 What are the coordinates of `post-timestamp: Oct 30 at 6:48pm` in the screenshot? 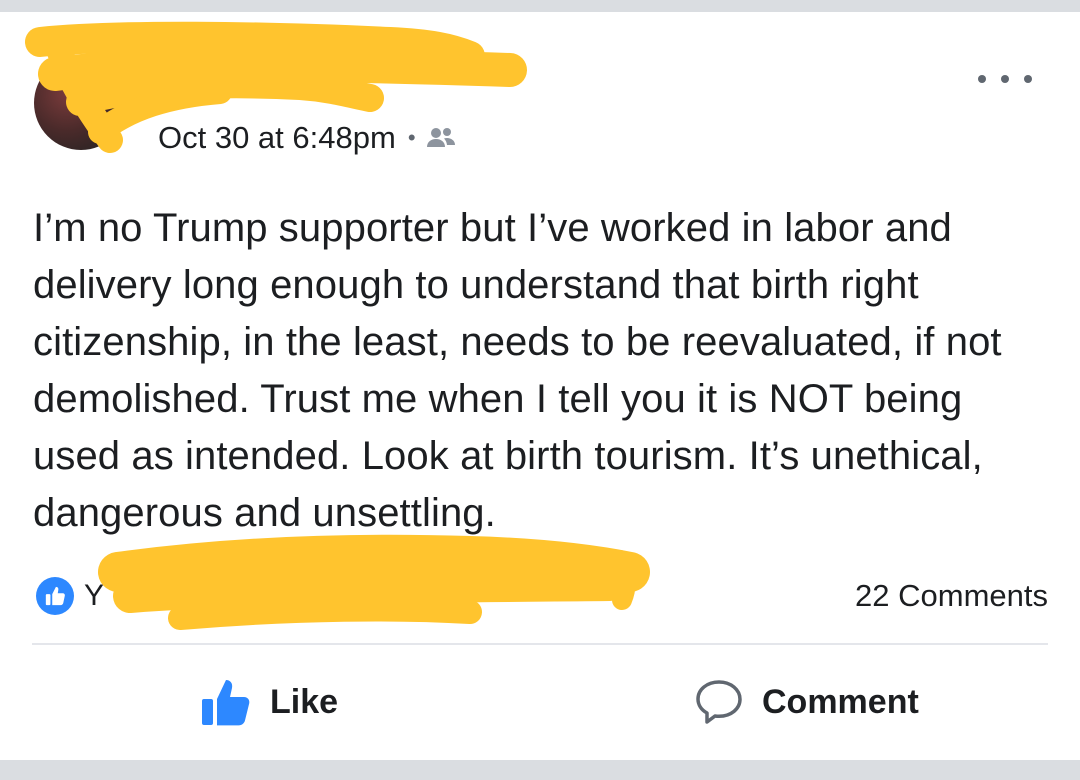 It's located at (277, 138).